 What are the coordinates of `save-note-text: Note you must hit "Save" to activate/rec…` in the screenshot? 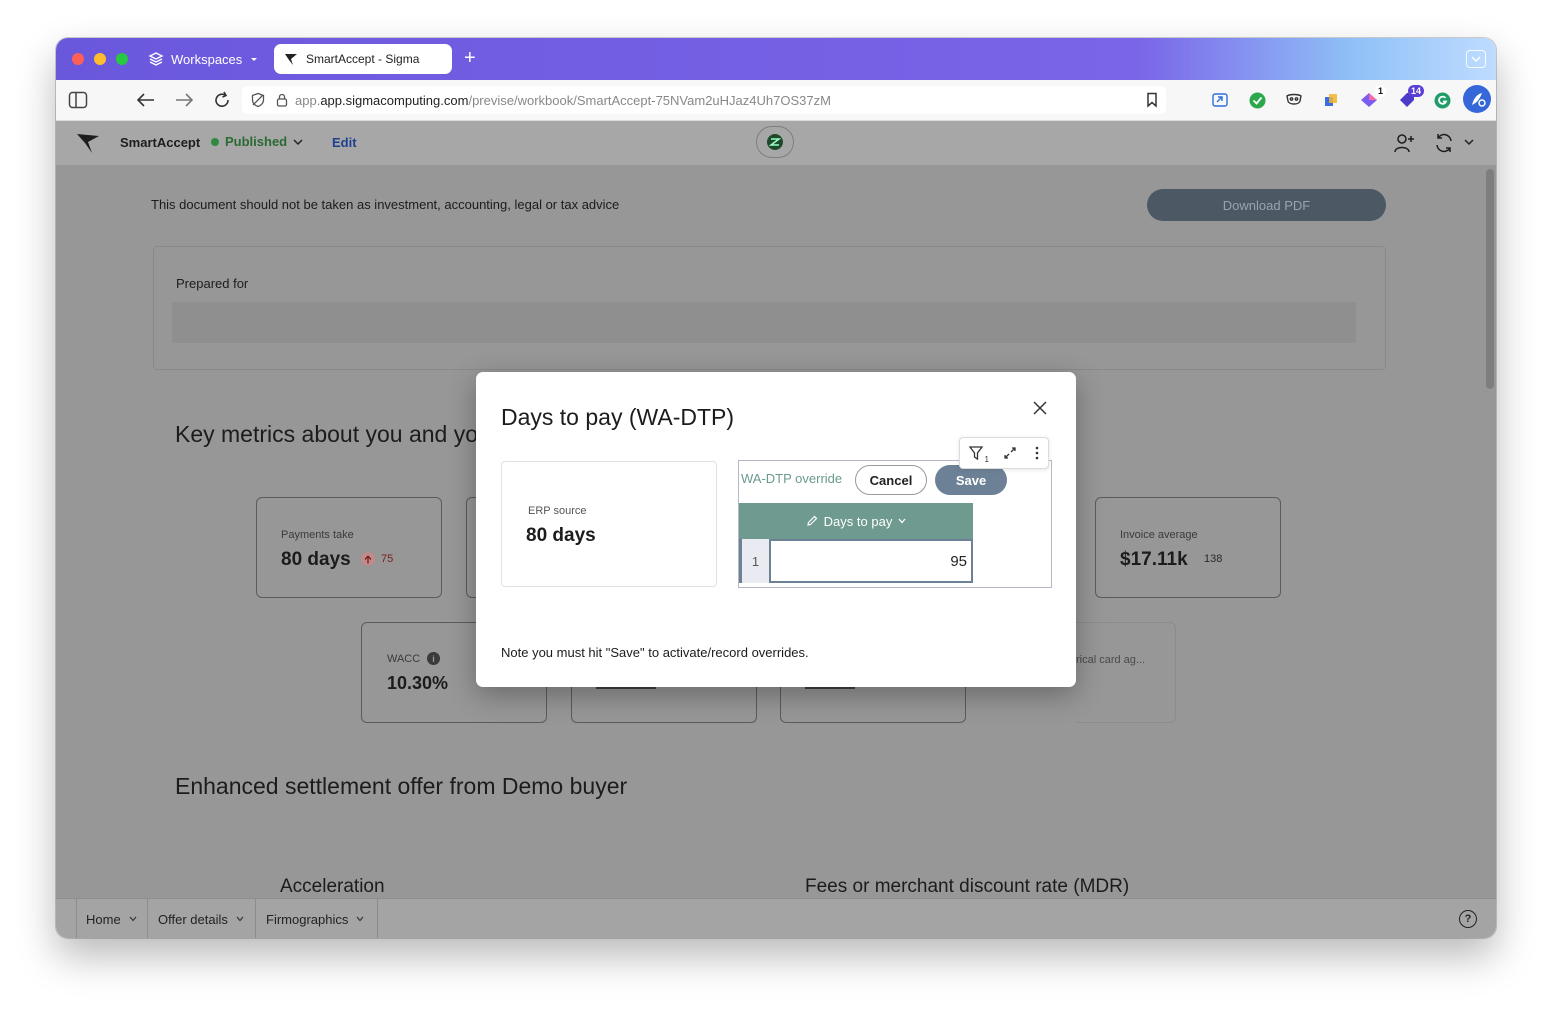 It's located at (655, 652).